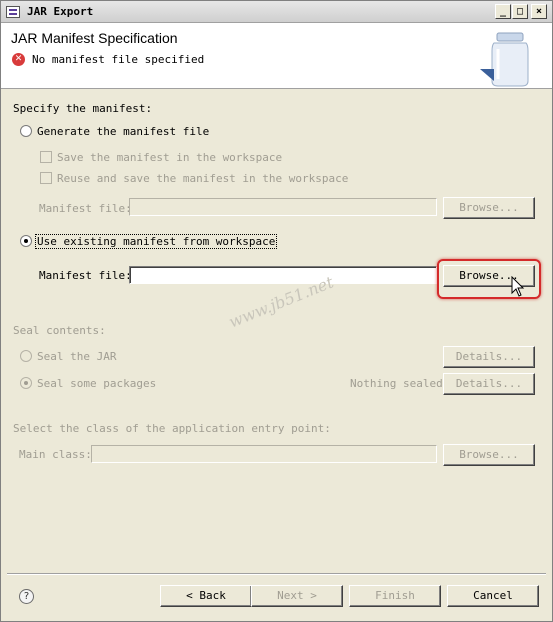 The width and height of the screenshot is (553, 622). What do you see at coordinates (503, 11) in the screenshot?
I see `minimize-button: _` at bounding box center [503, 11].